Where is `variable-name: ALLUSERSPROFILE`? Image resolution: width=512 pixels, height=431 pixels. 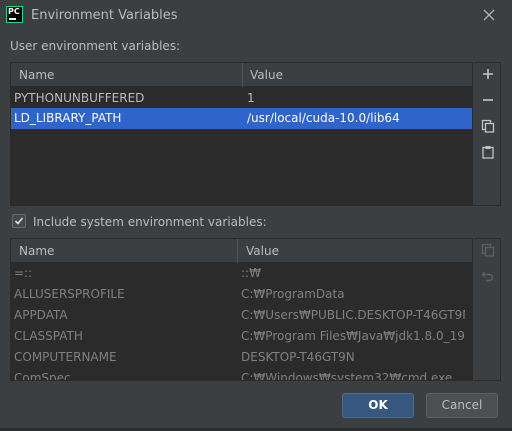
variable-name: ALLUSERSPROFILE is located at coordinates (69, 294).